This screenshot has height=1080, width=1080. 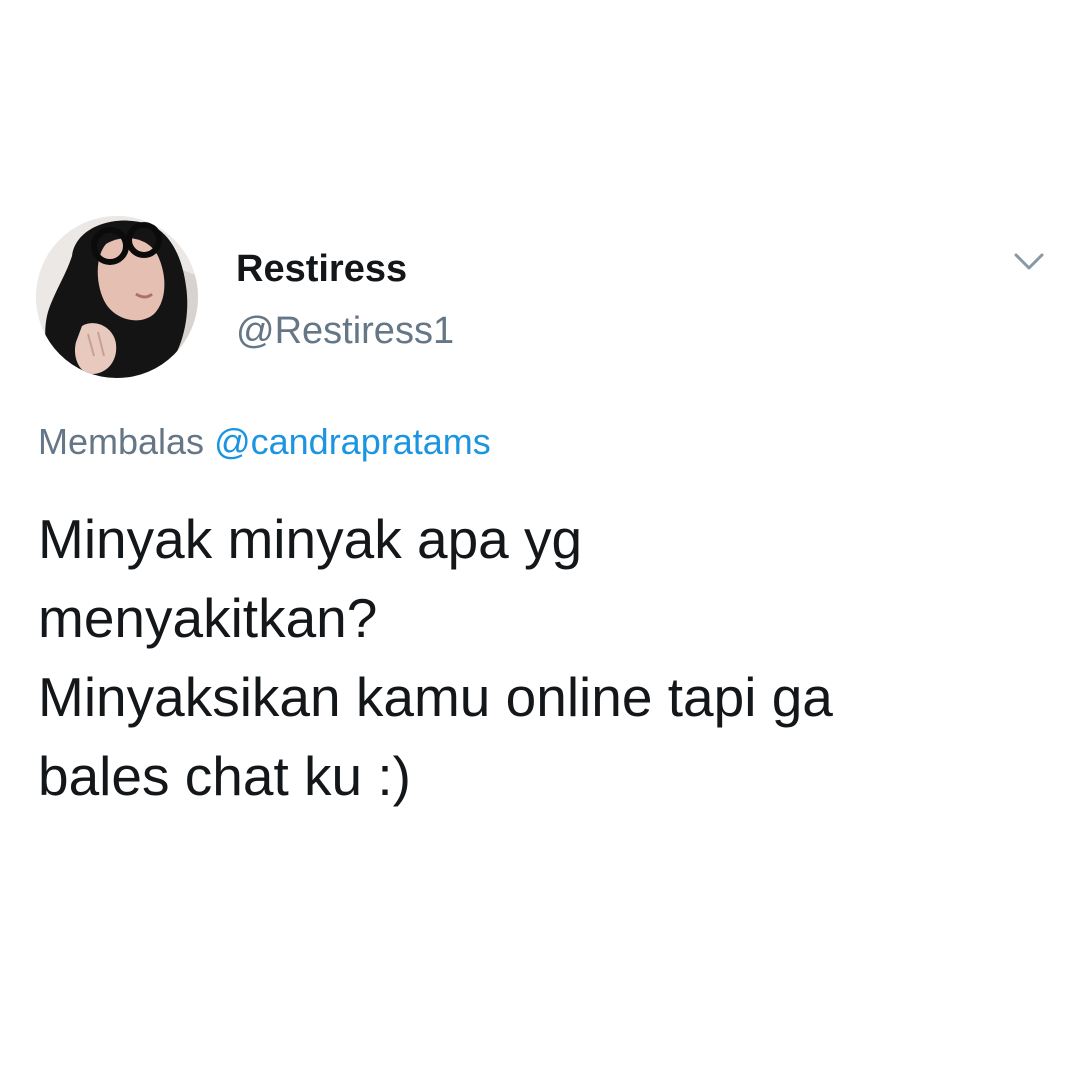 I want to click on reply-mention-link: @candrapratams, so click(x=352, y=441).